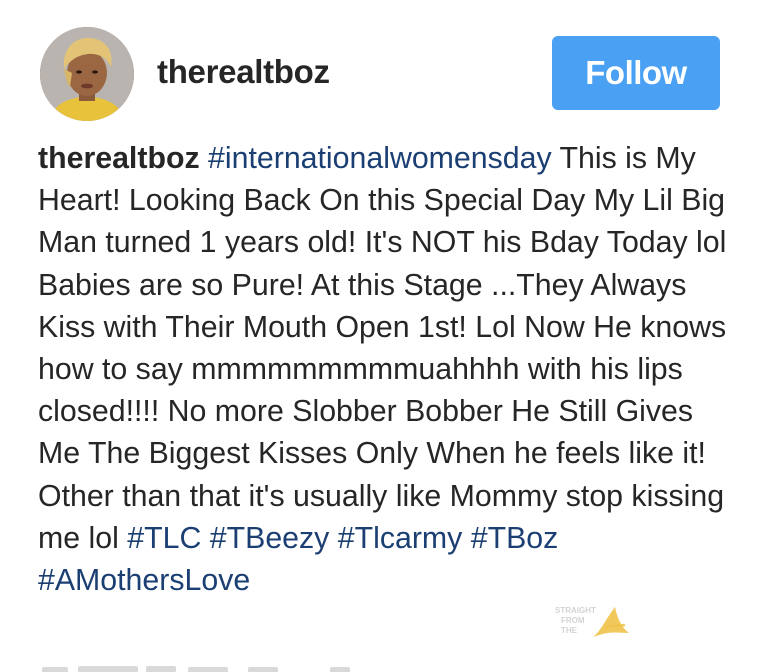  Describe the element at coordinates (575, 610) in the screenshot. I see `svg-text: STRAIGHT` at that location.